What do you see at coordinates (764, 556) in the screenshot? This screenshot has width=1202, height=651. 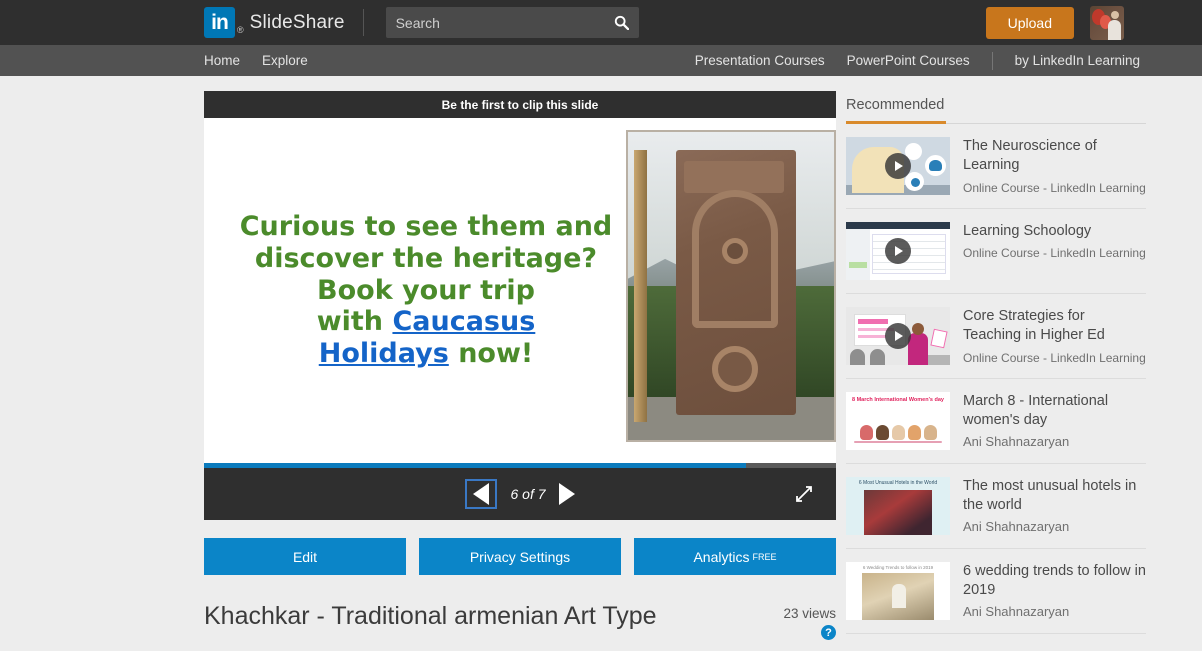 I see `analytics-free-badge: FREE` at bounding box center [764, 556].